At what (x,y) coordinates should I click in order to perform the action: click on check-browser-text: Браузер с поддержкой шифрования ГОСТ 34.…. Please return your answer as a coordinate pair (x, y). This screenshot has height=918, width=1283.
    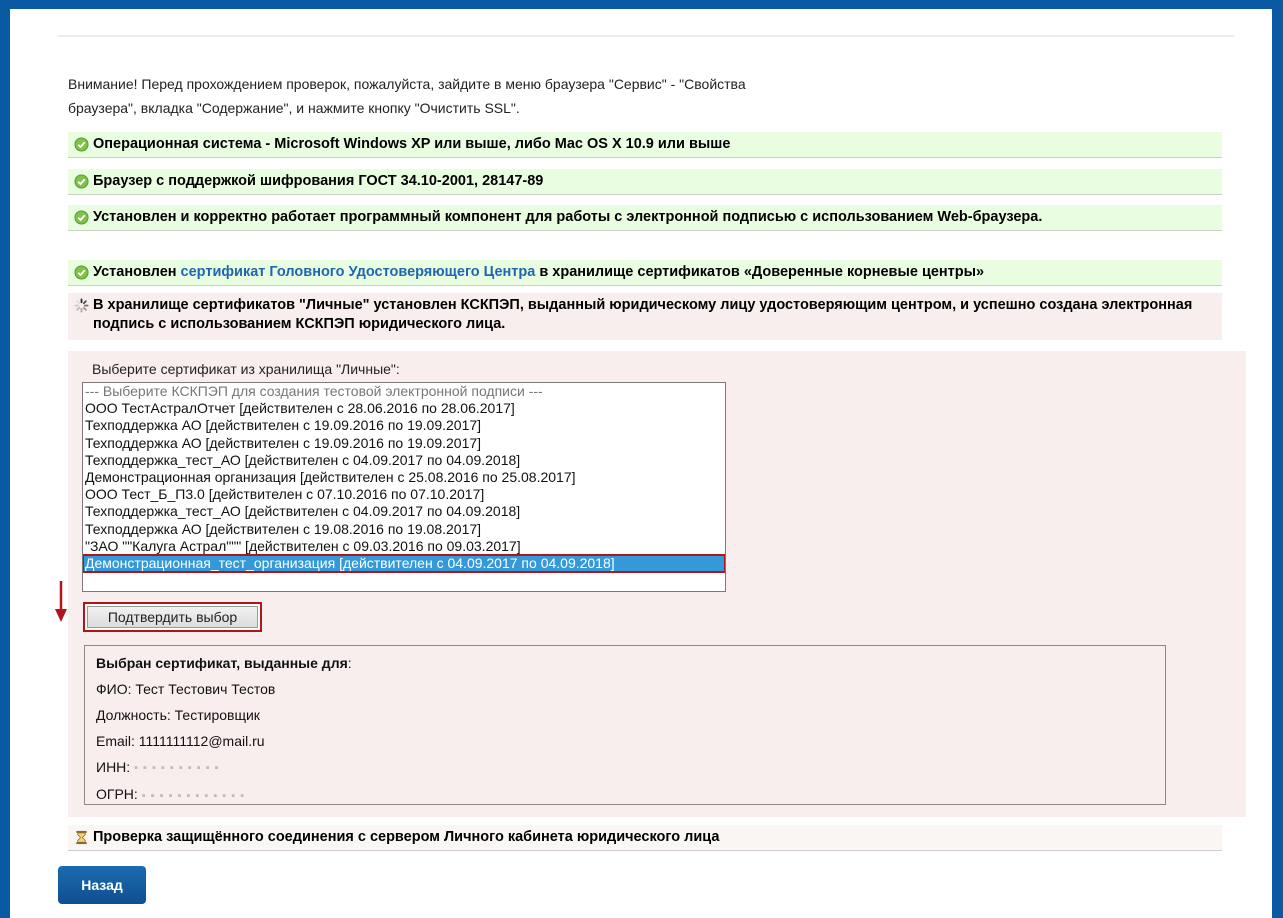
    Looking at the image, I should click on (318, 181).